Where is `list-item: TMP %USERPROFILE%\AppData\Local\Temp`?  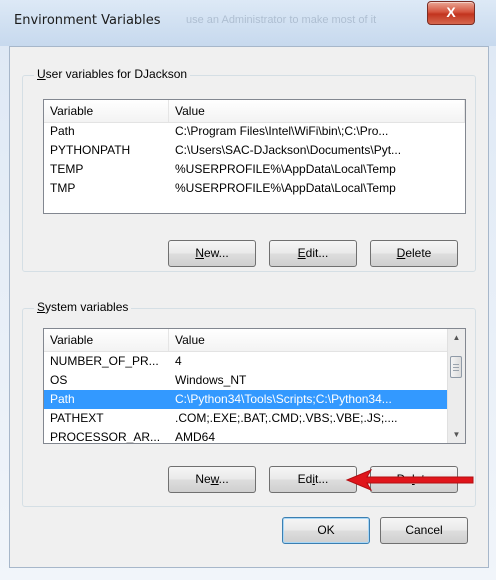
list-item: TMP %USERPROFILE%\AppData\Local\Temp is located at coordinates (254, 188).